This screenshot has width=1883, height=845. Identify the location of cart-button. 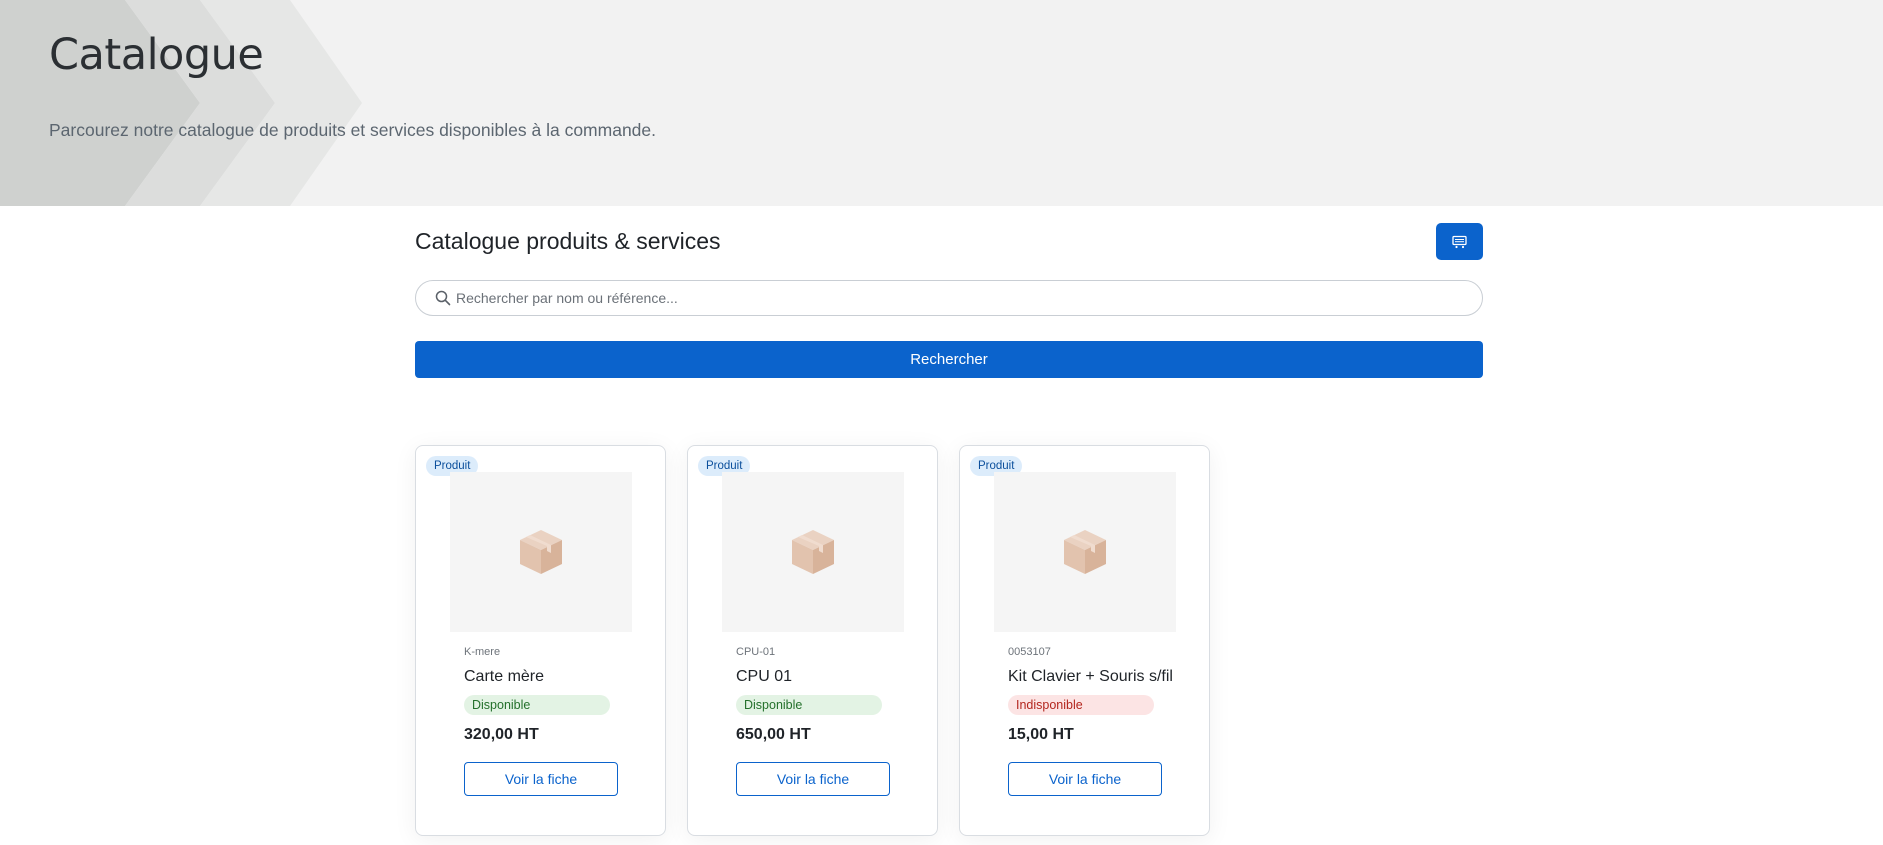
(1459, 241).